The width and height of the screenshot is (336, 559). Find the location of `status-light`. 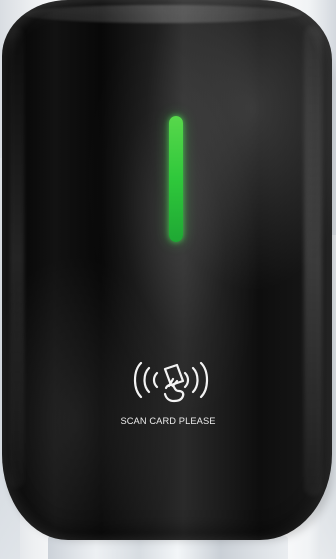

status-light is located at coordinates (176, 179).